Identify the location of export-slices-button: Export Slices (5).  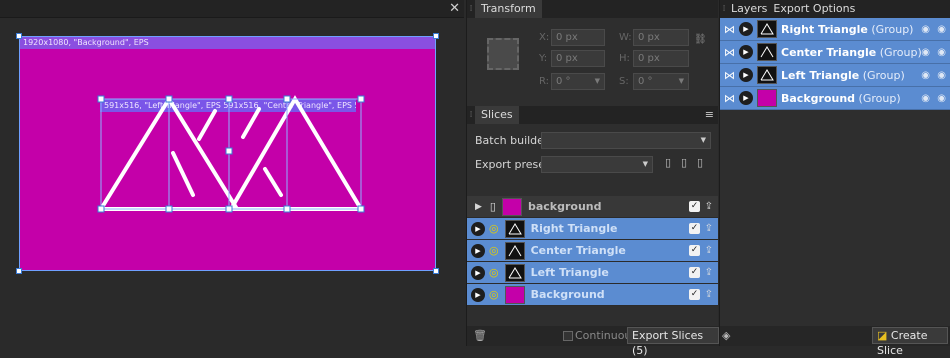
(673, 342).